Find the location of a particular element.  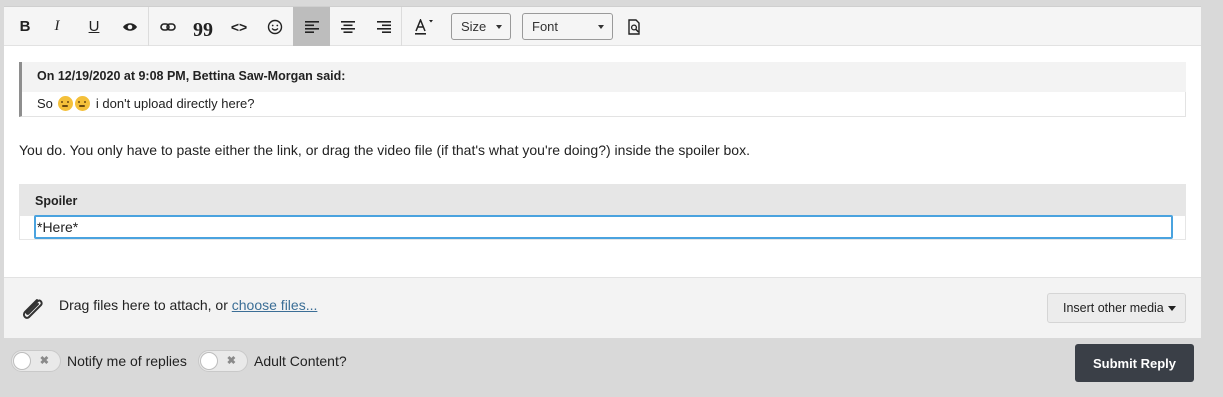

quote-prefix: So is located at coordinates (45, 103).